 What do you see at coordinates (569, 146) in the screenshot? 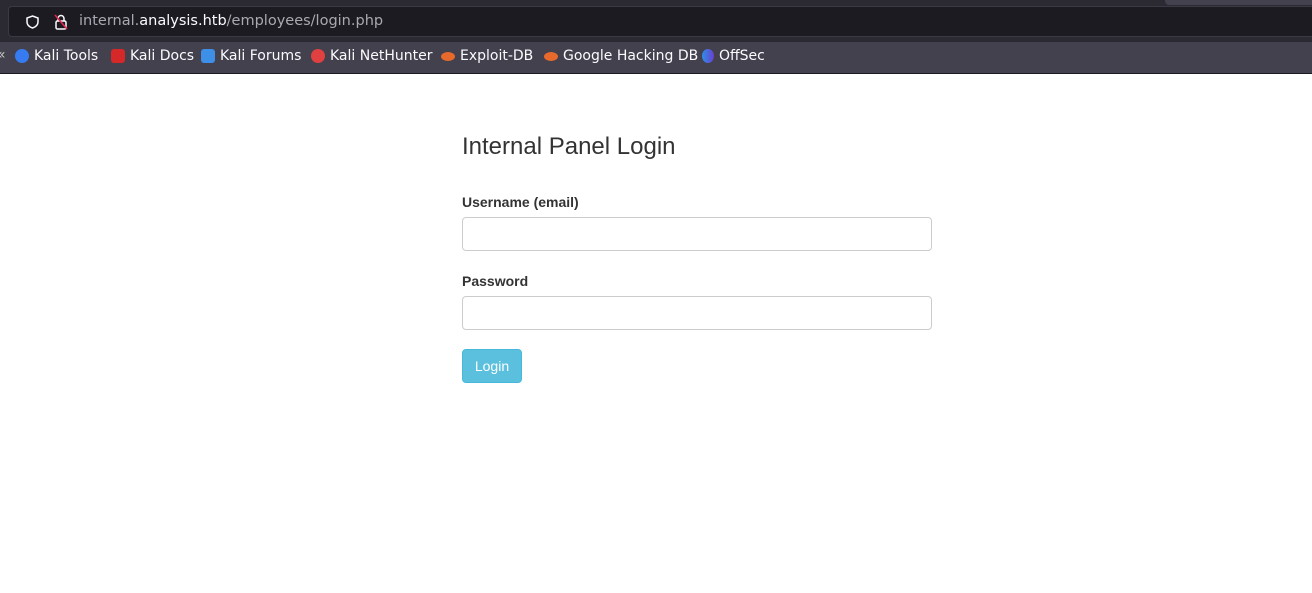
I see `page-title: Internal Panel Login` at bounding box center [569, 146].